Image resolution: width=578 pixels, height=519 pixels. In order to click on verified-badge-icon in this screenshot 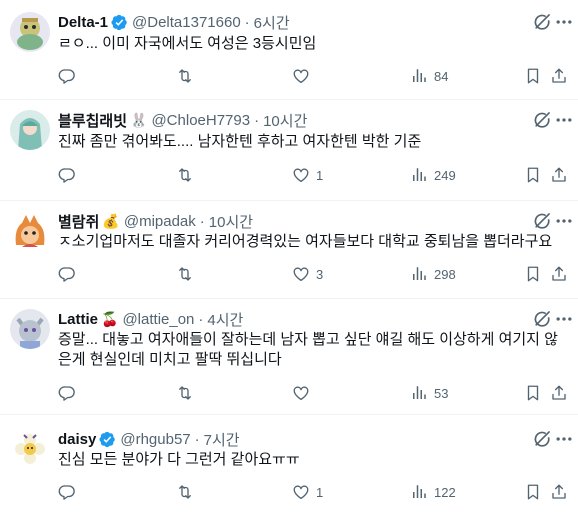, I will do `click(119, 22)`.